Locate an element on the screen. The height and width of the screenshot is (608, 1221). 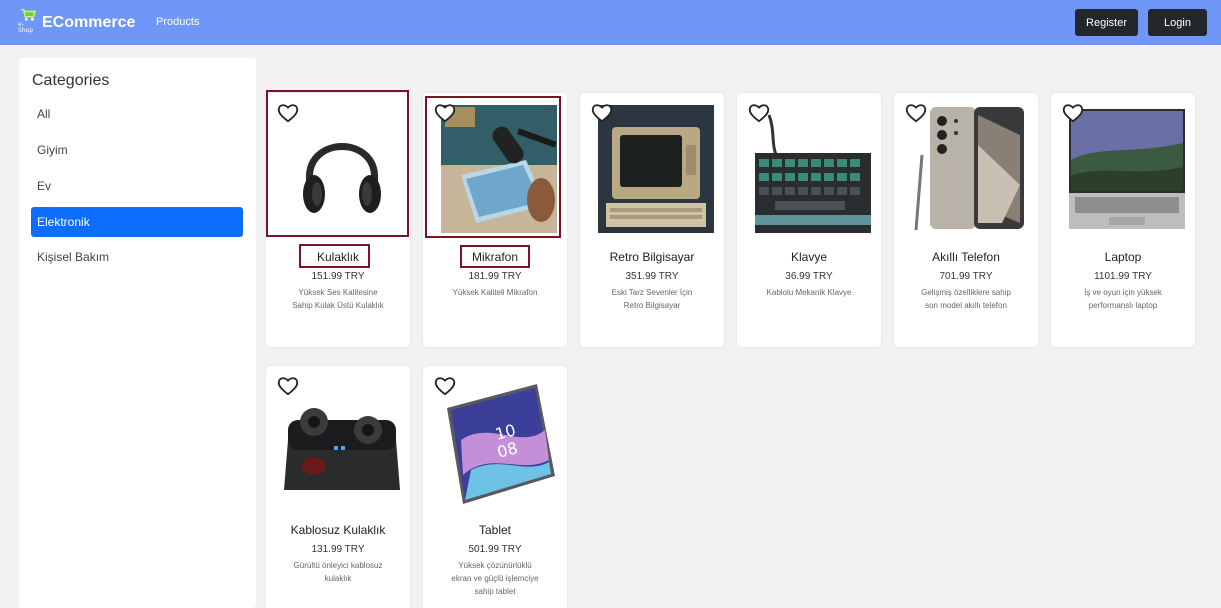
product-name: Mikrafon is located at coordinates (495, 257).